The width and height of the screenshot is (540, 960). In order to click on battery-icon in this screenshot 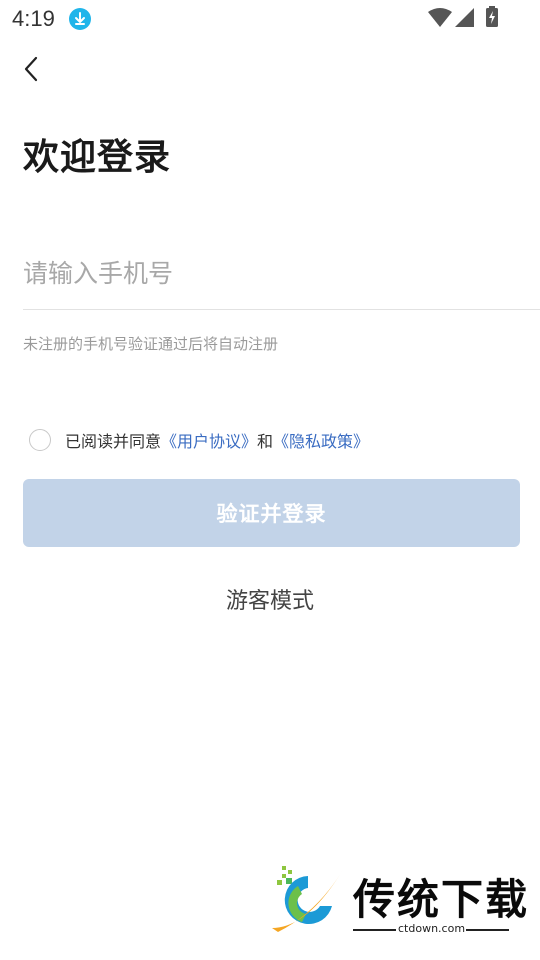, I will do `click(492, 19)`.